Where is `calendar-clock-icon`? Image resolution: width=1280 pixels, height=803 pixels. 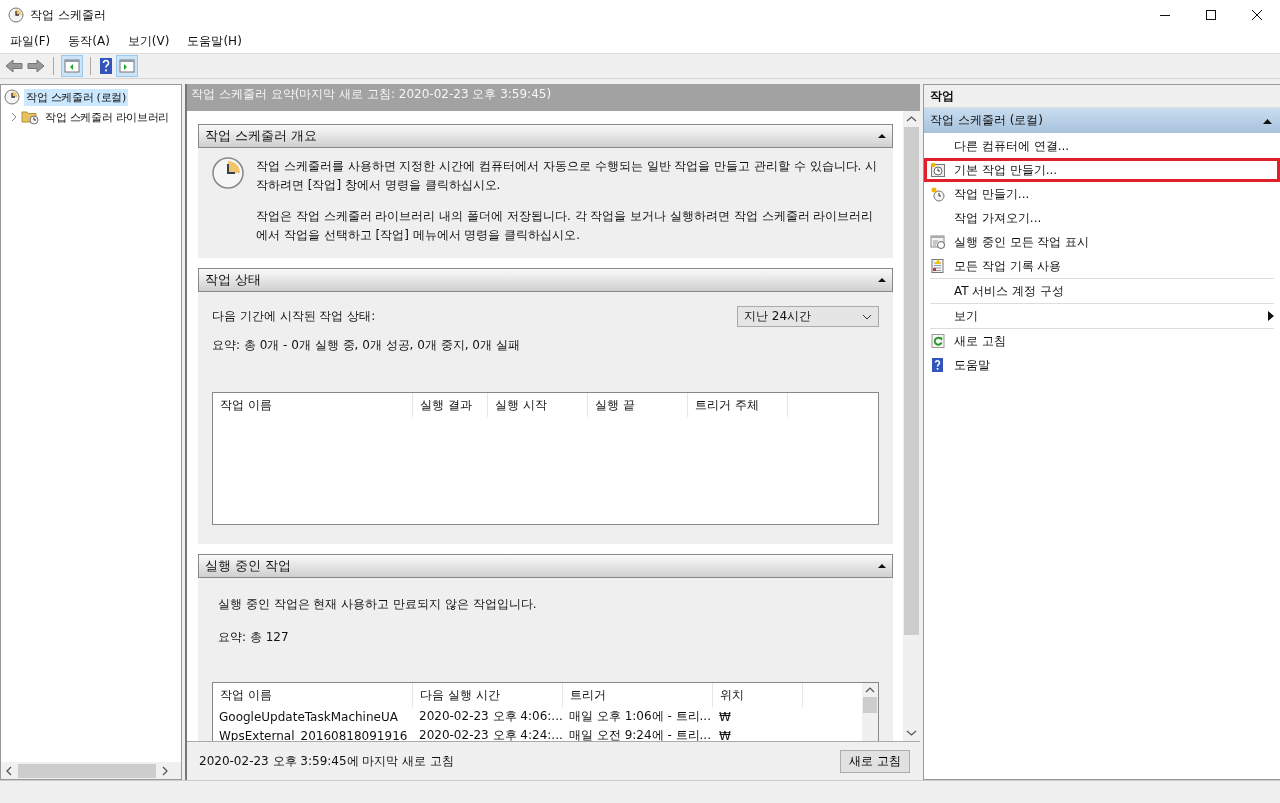 calendar-clock-icon is located at coordinates (938, 170).